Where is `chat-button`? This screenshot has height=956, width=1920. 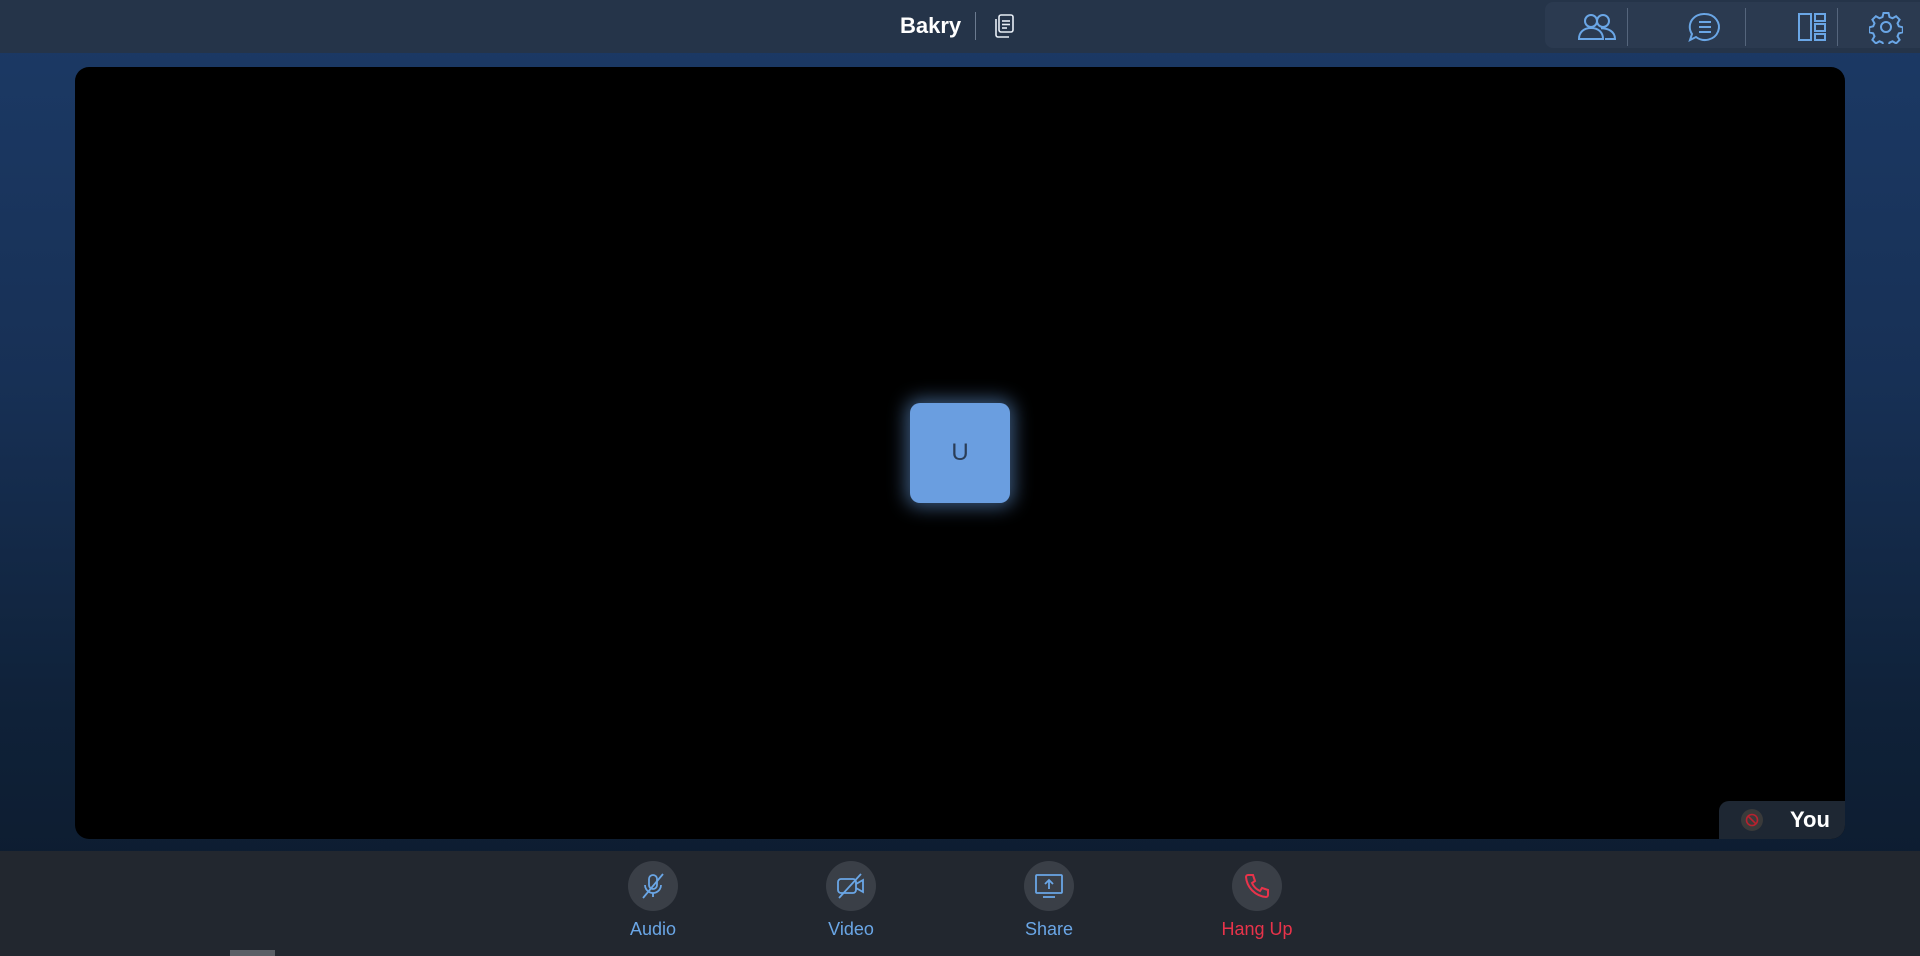
chat-button is located at coordinates (1705, 27).